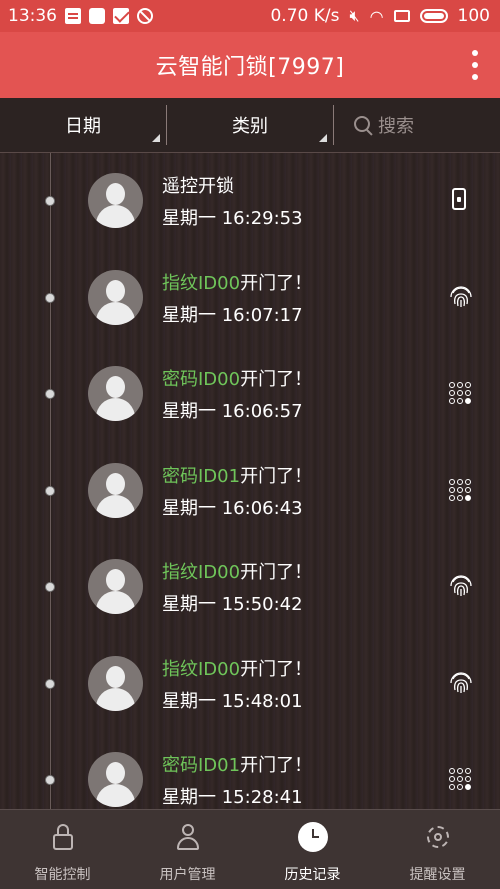  Describe the element at coordinates (438, 837) in the screenshot. I see `gear-icon` at that location.